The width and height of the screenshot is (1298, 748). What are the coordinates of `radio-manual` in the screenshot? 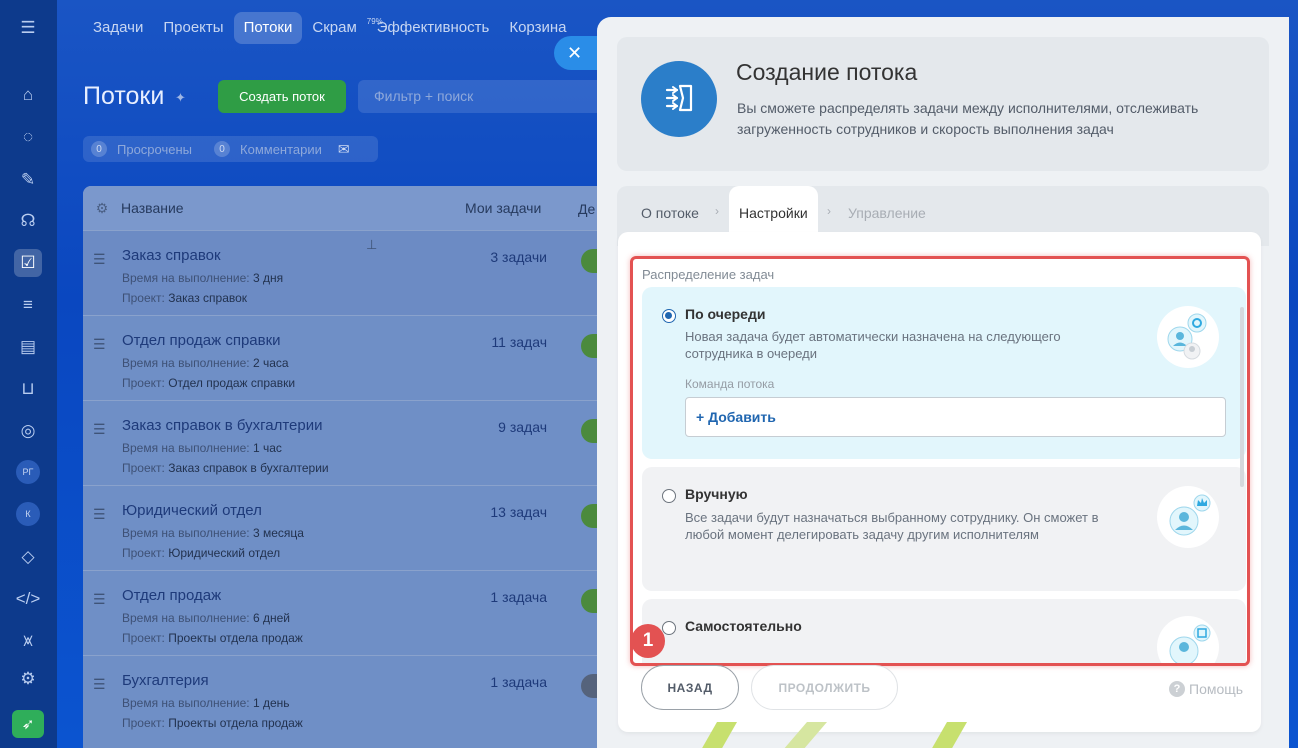 It's located at (669, 496).